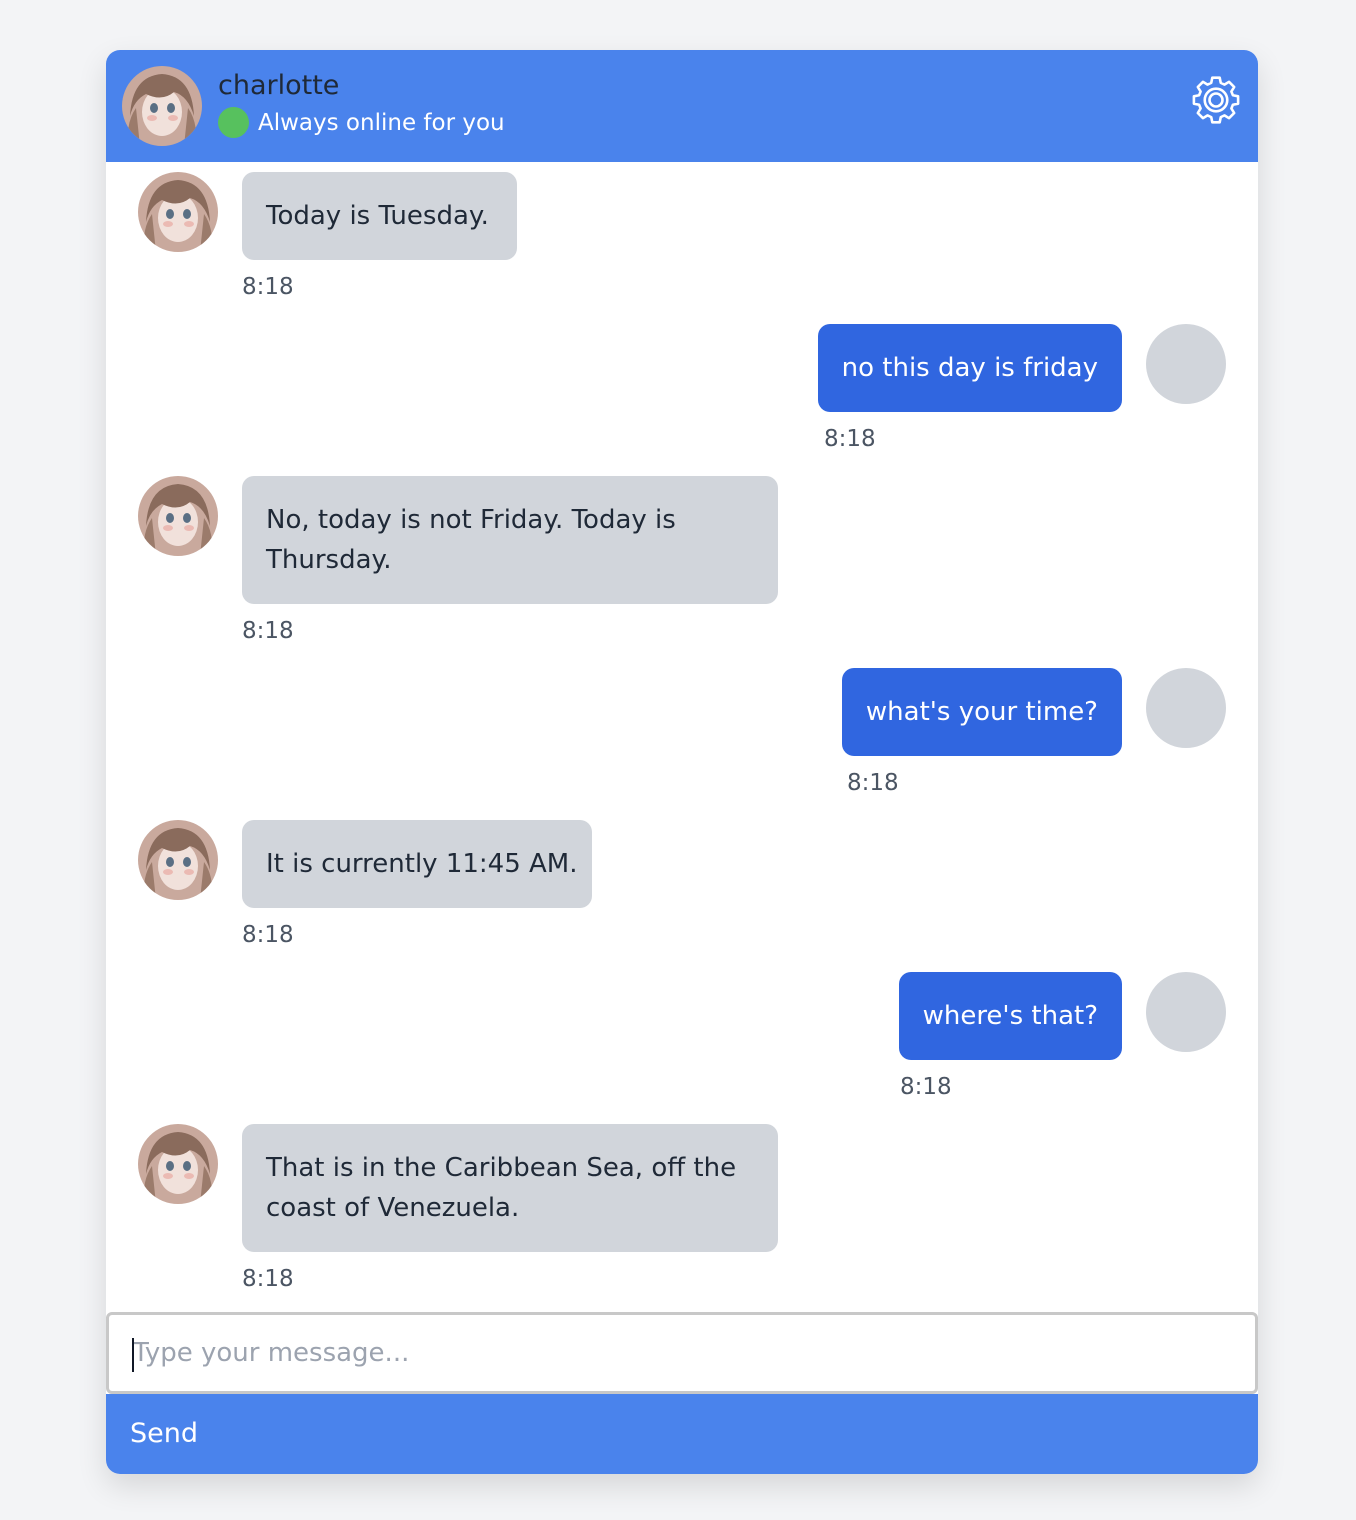  I want to click on message-input, so click(683, 1353).